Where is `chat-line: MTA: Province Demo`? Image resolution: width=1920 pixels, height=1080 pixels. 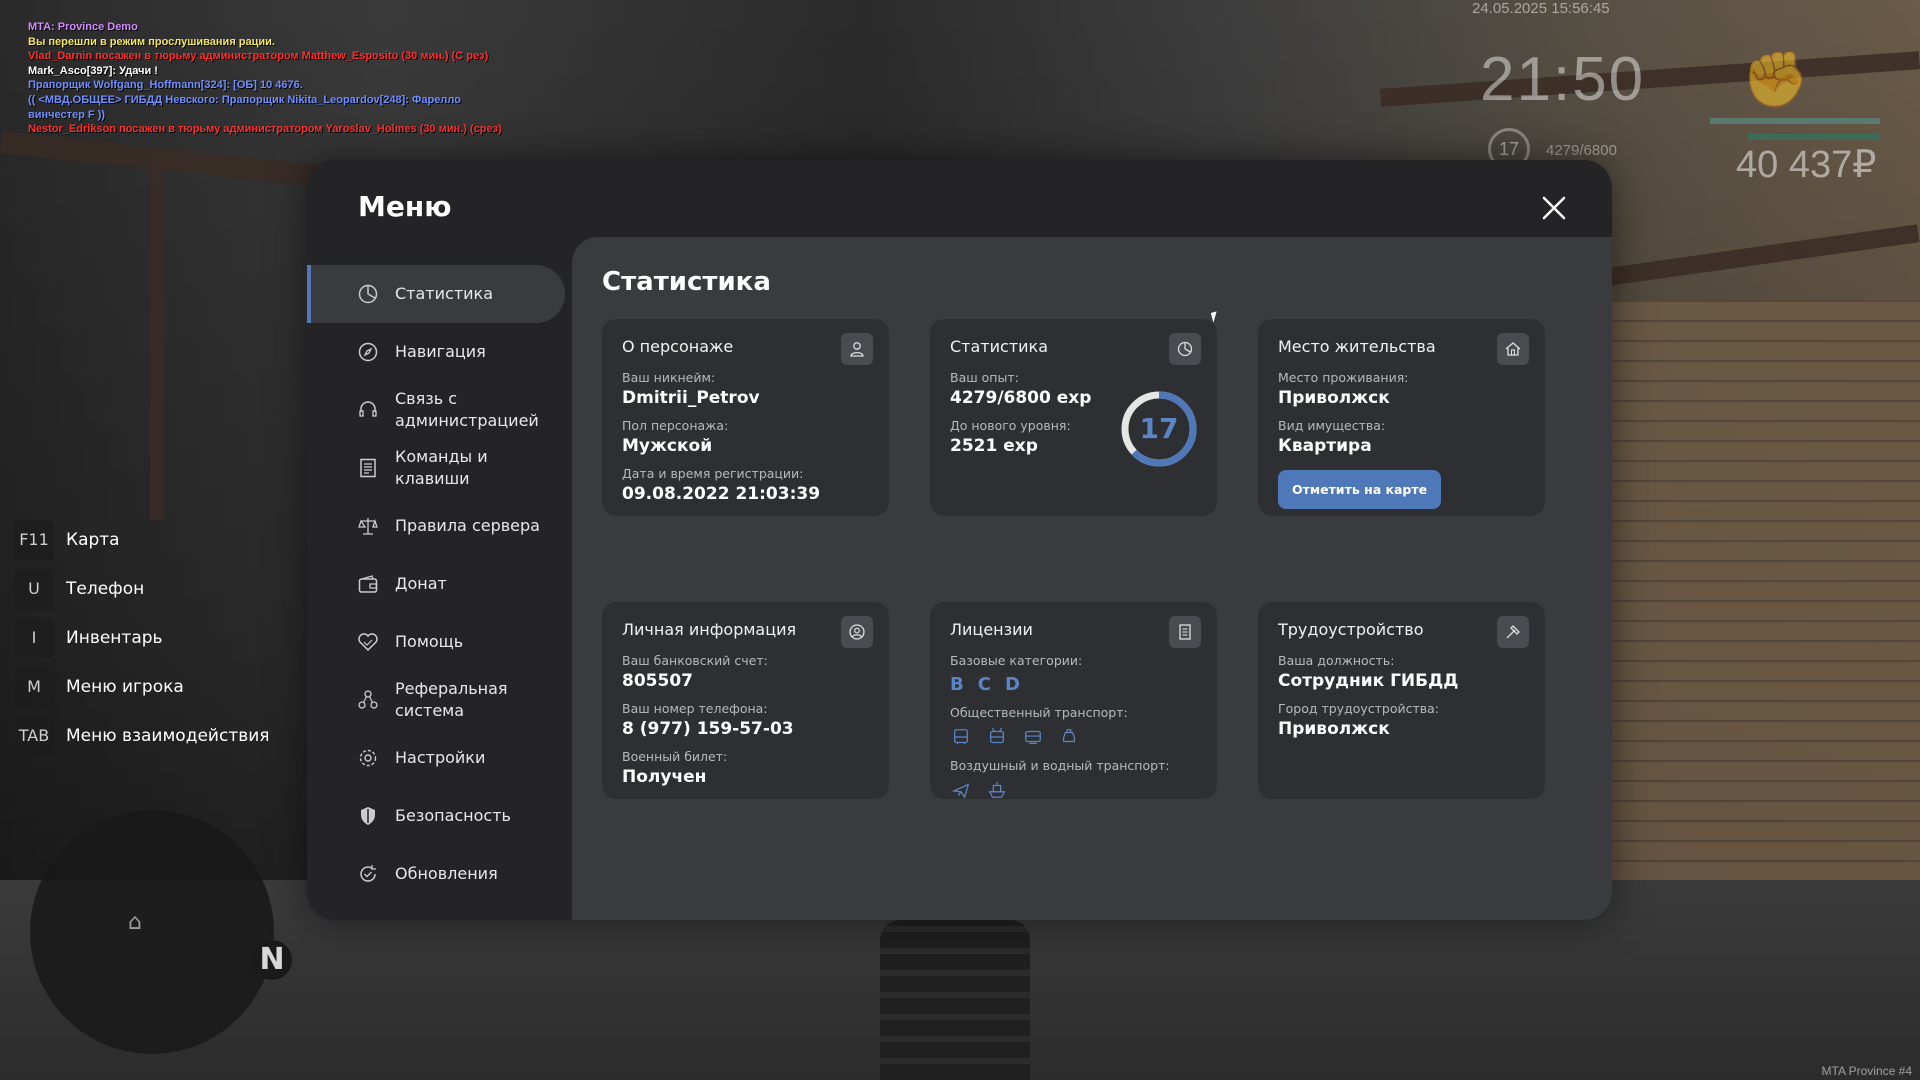
chat-line: MTA: Province Demo is located at coordinates (83, 27).